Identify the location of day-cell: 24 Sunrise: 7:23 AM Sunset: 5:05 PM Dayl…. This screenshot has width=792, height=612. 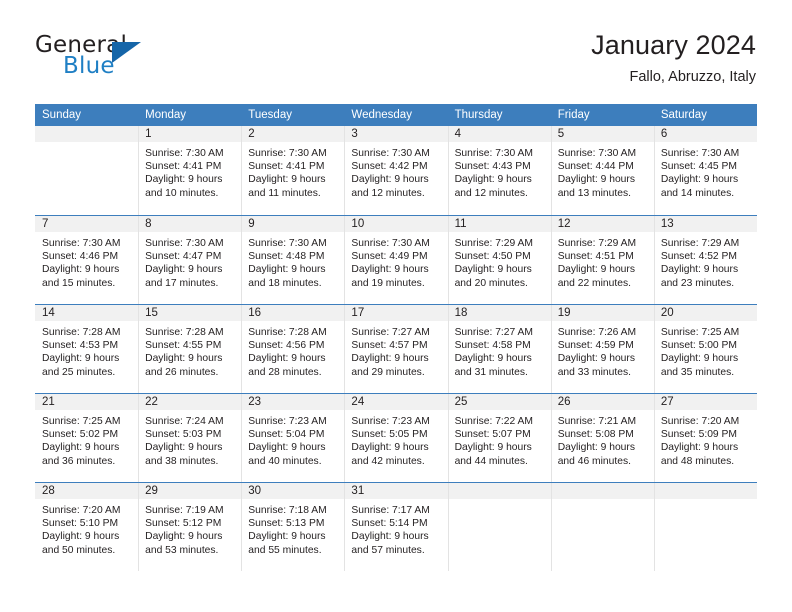
(396, 438).